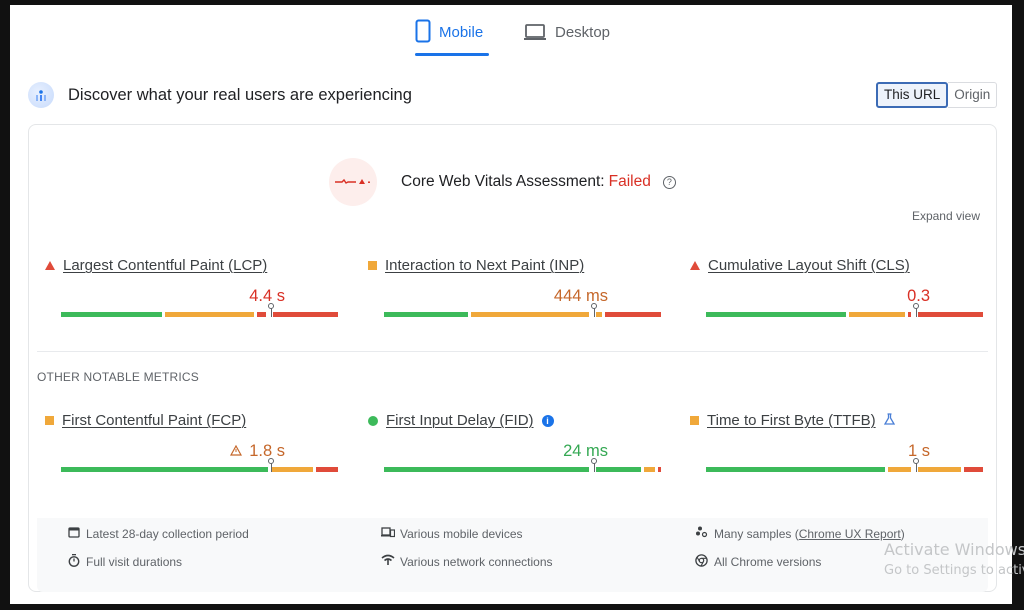  Describe the element at coordinates (467, 561) in the screenshot. I see `footer-network: Various network connections` at that location.